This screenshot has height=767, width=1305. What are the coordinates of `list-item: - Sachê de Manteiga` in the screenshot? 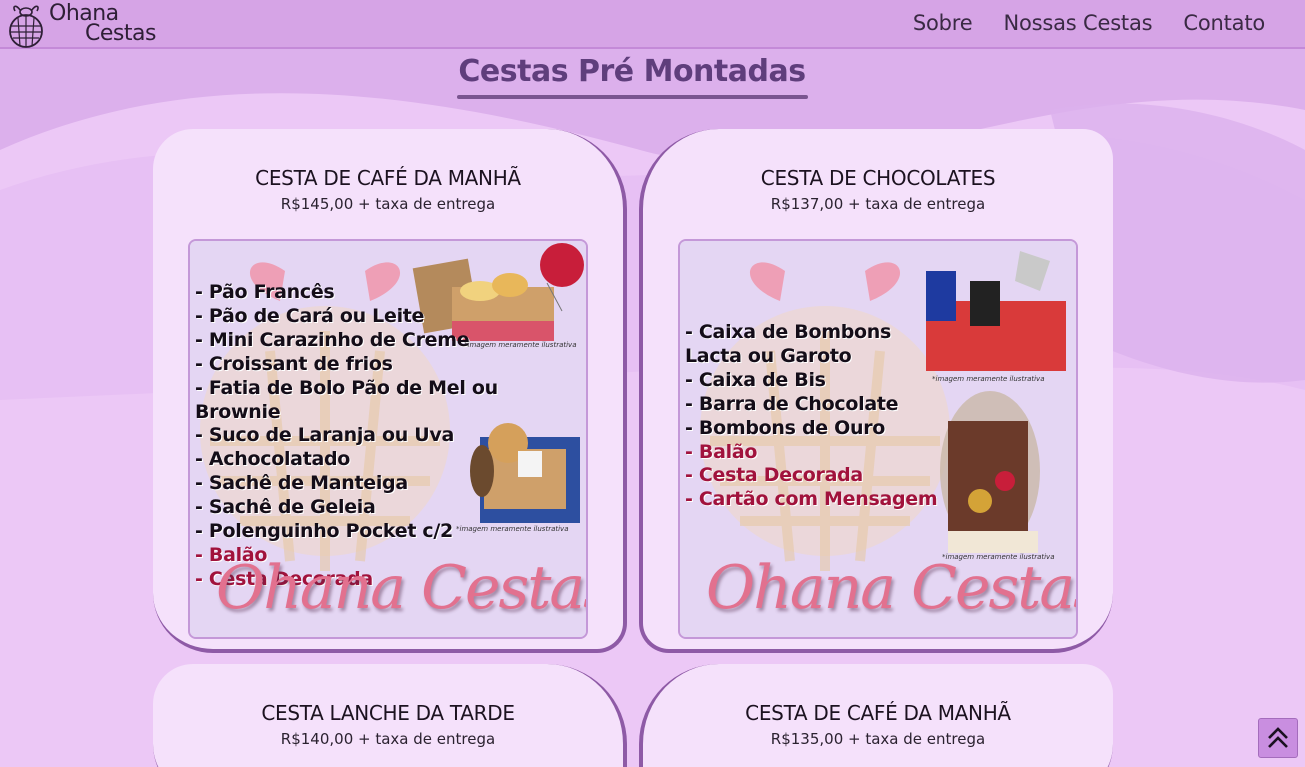 It's located at (301, 483).